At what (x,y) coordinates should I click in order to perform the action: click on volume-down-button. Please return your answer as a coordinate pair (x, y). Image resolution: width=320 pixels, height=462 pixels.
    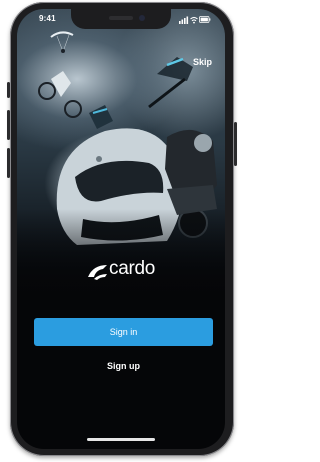
    Looking at the image, I should click on (8, 163).